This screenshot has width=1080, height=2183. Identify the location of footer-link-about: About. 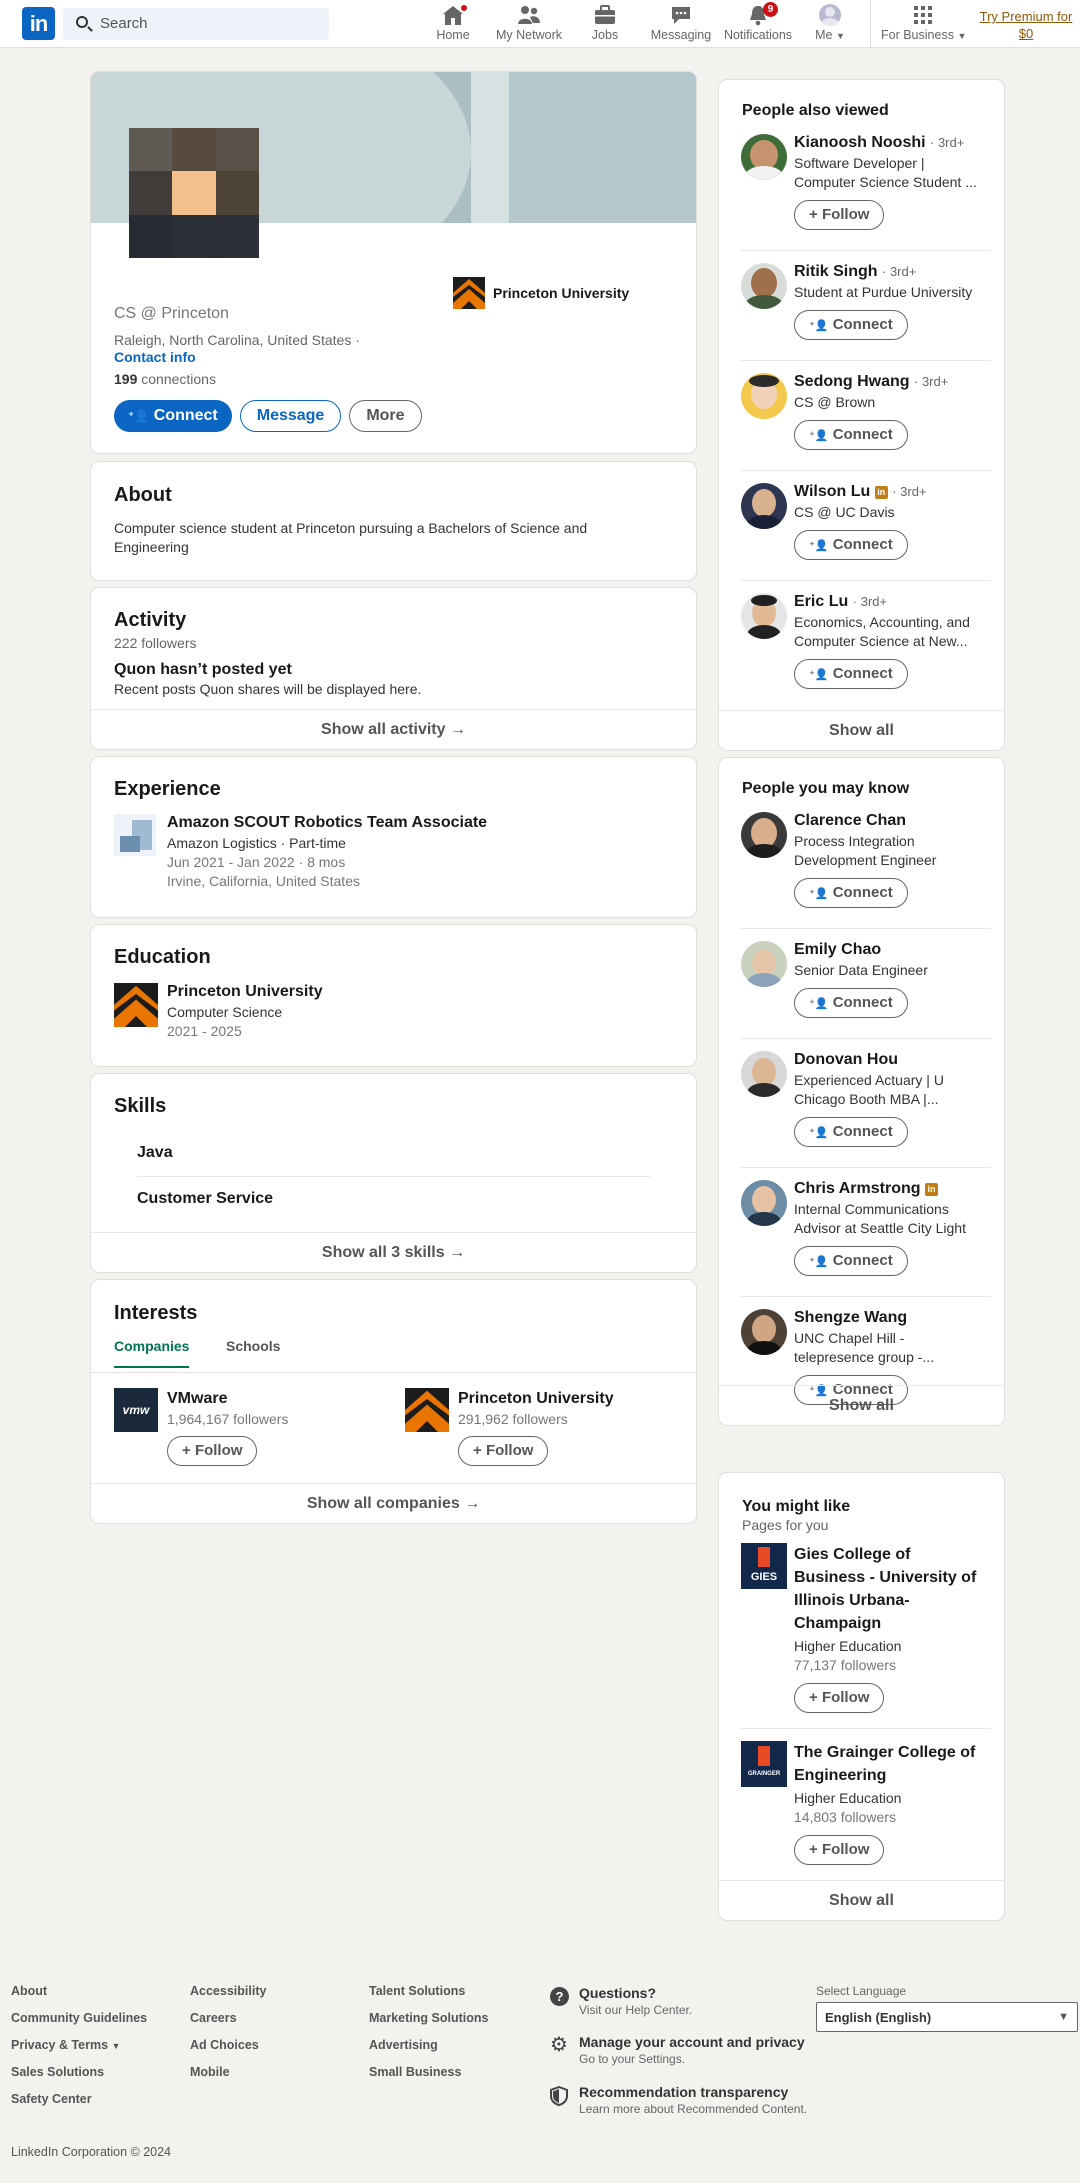
(29, 1991).